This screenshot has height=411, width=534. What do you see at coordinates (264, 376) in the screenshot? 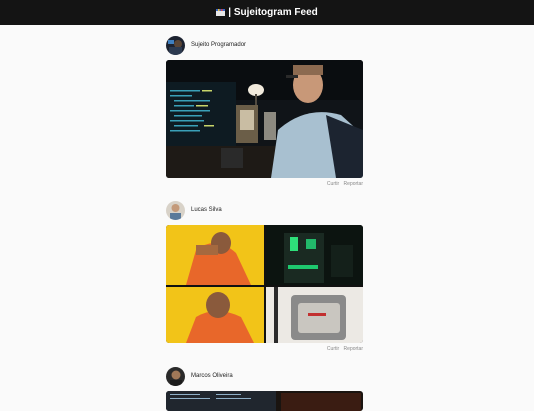
I see `post-header: Marcos Oliveira` at bounding box center [264, 376].